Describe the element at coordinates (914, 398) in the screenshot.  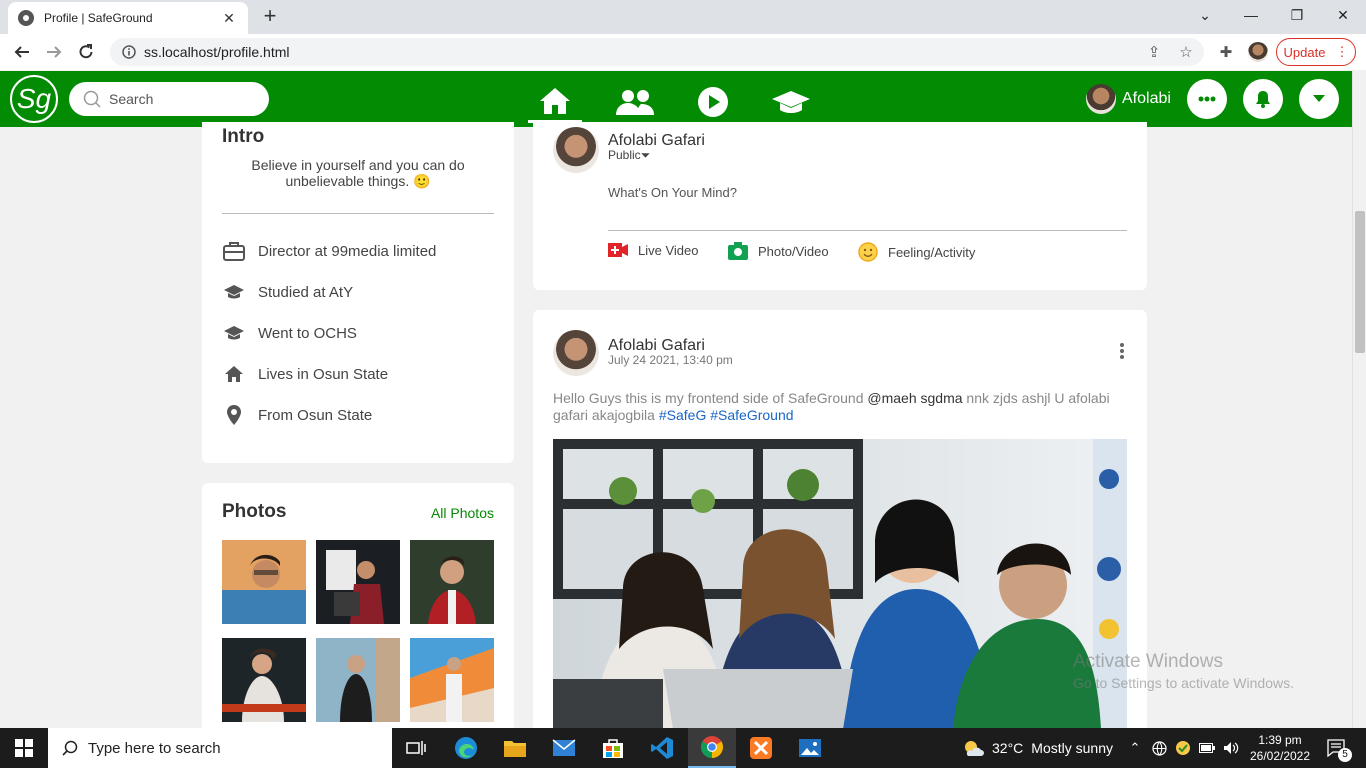
I see `mention-link: @maeh sgdma` at that location.